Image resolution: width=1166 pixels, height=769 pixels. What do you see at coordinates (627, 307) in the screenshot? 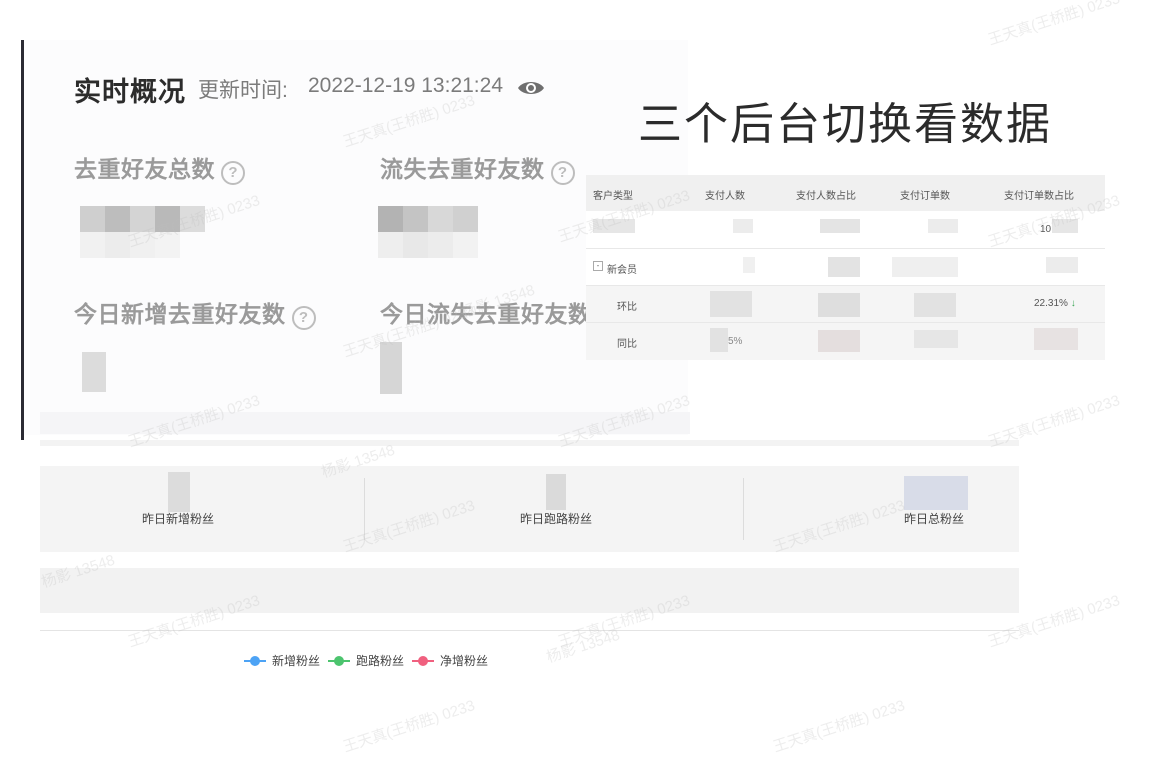
I see `customer-type-cell: 环比` at bounding box center [627, 307].